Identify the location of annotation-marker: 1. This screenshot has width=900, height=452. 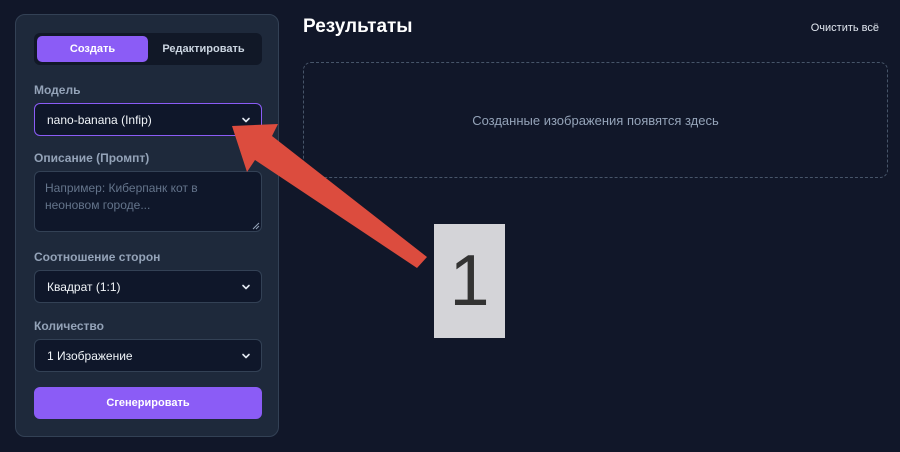
(469, 281).